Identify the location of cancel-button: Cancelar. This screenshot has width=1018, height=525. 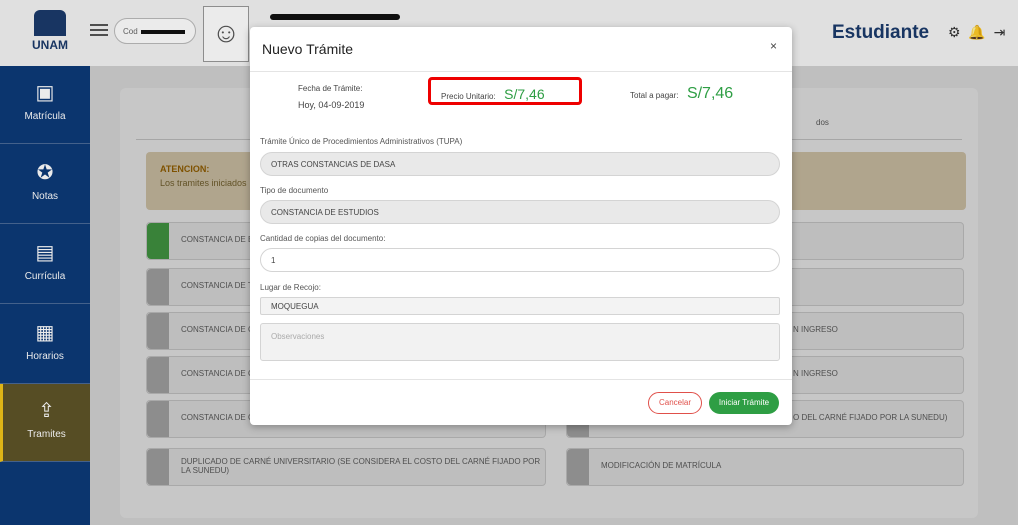
(675, 403).